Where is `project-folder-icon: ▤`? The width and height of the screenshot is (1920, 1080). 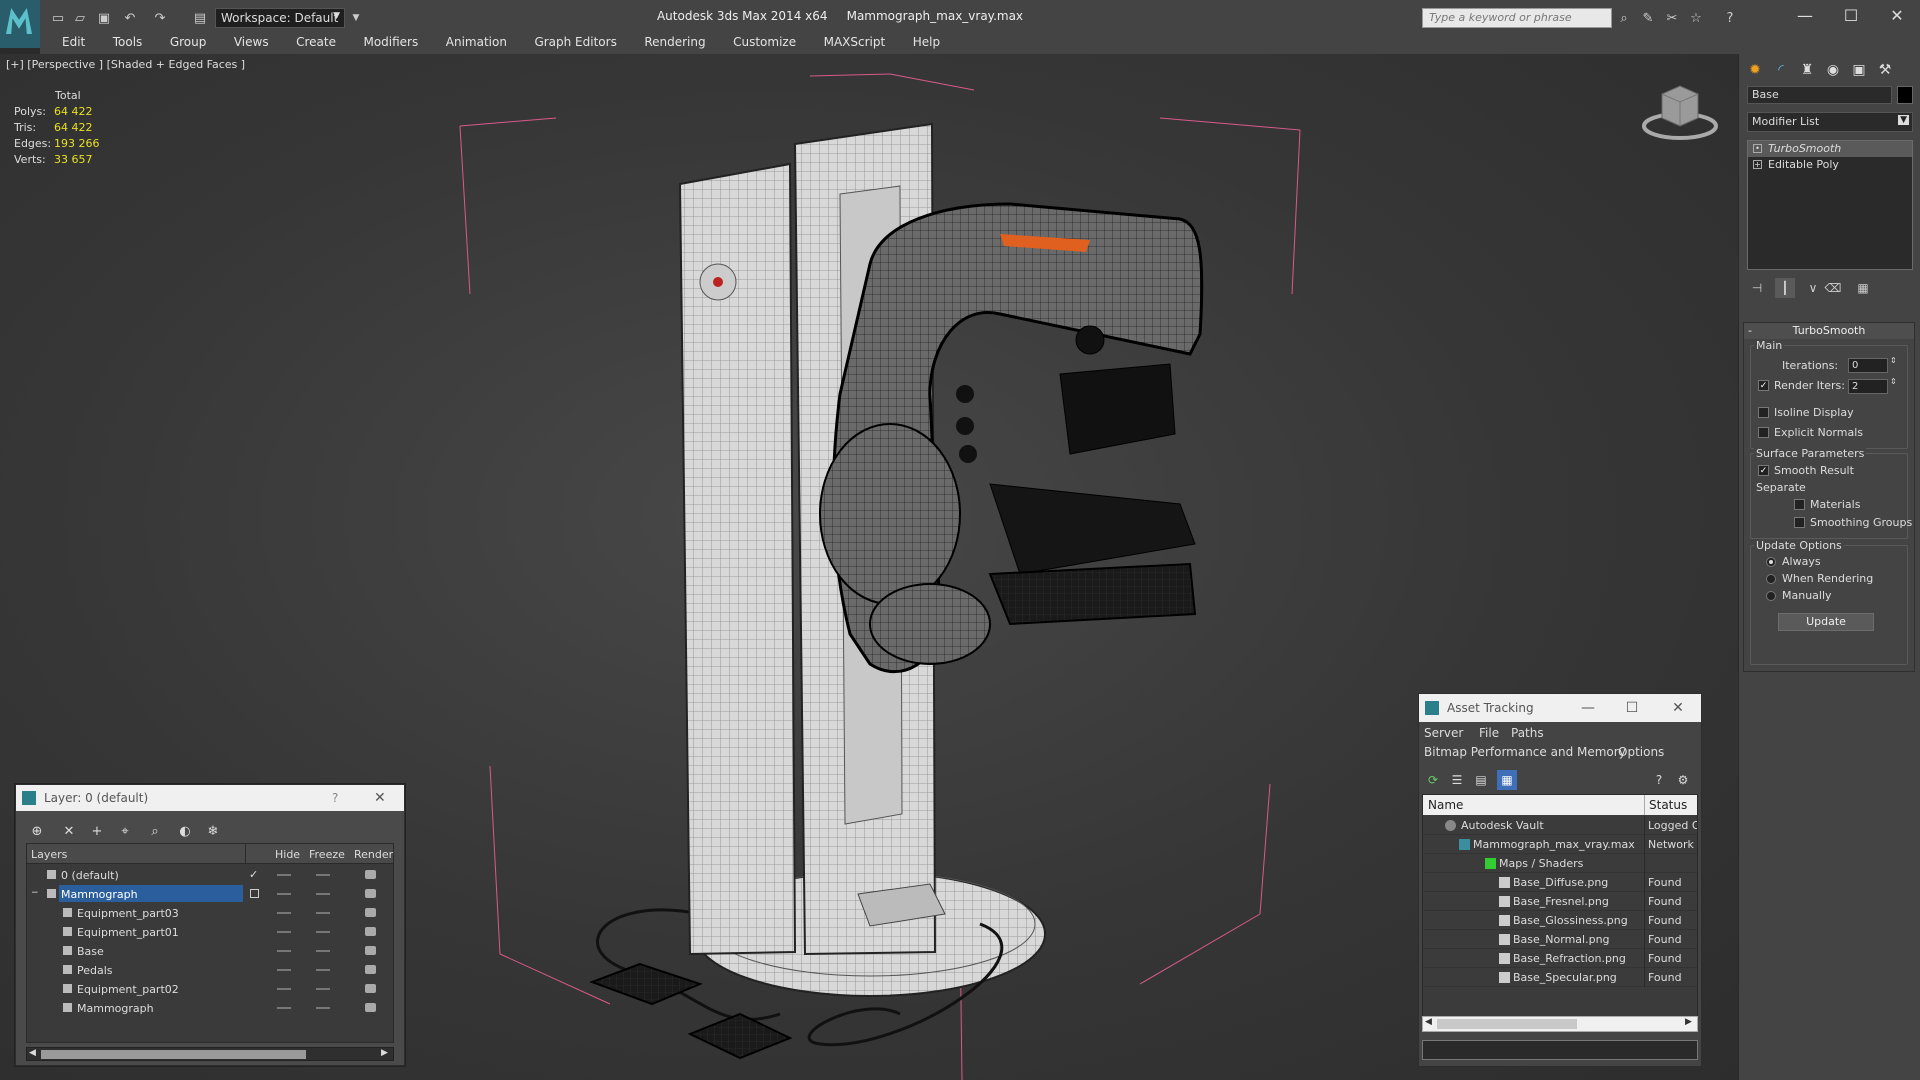 project-folder-icon: ▤ is located at coordinates (200, 18).